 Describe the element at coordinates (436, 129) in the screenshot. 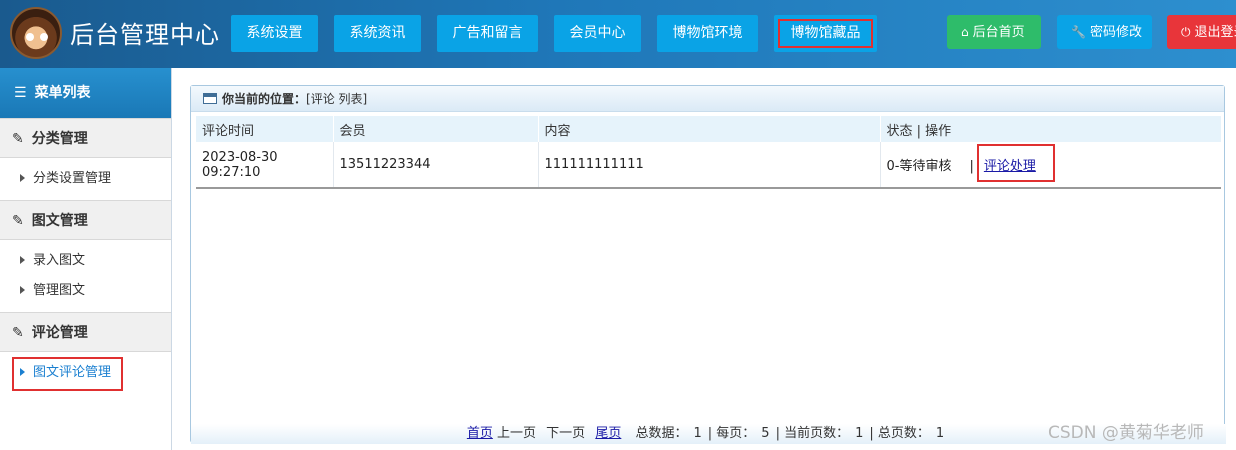

I see `column-header: 会员` at that location.